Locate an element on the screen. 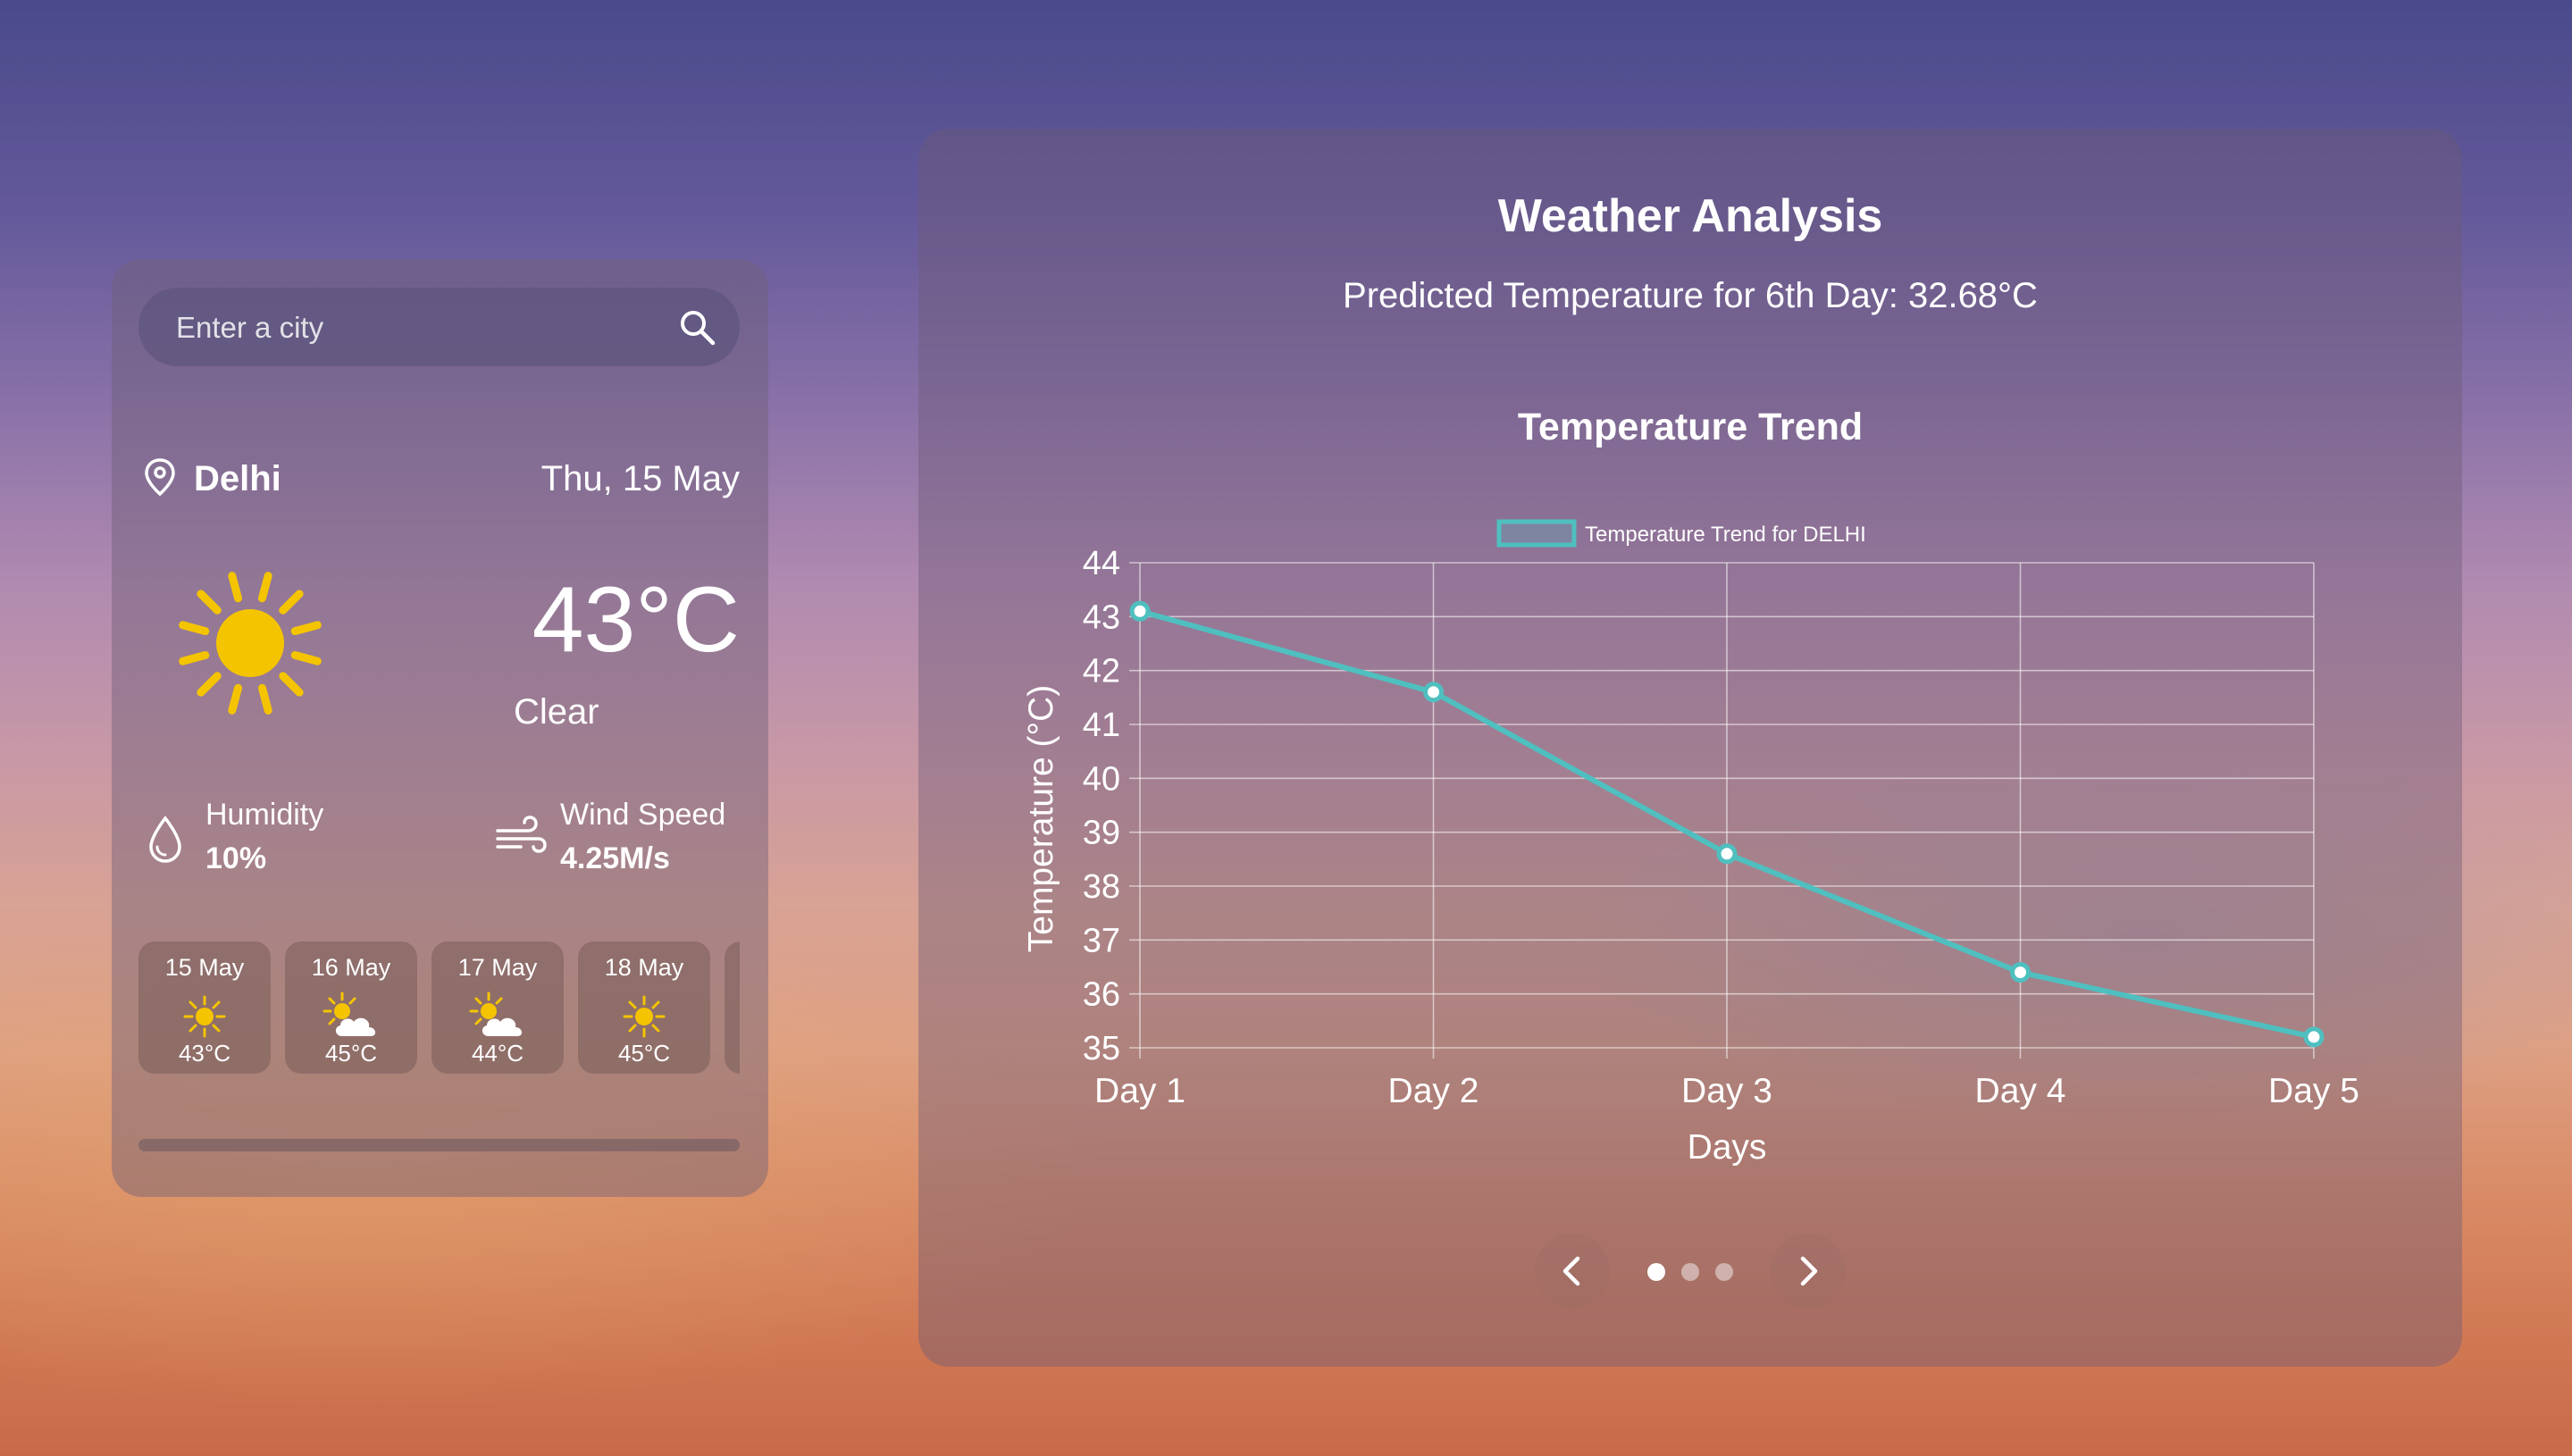 The height and width of the screenshot is (1456, 2572). x-tick-label: Day 3 is located at coordinates (1726, 1091).